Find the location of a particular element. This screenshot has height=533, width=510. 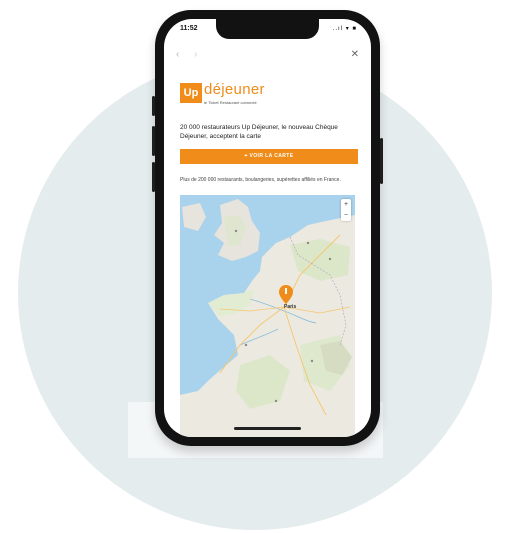

status-time: 11:52 is located at coordinates (189, 28).